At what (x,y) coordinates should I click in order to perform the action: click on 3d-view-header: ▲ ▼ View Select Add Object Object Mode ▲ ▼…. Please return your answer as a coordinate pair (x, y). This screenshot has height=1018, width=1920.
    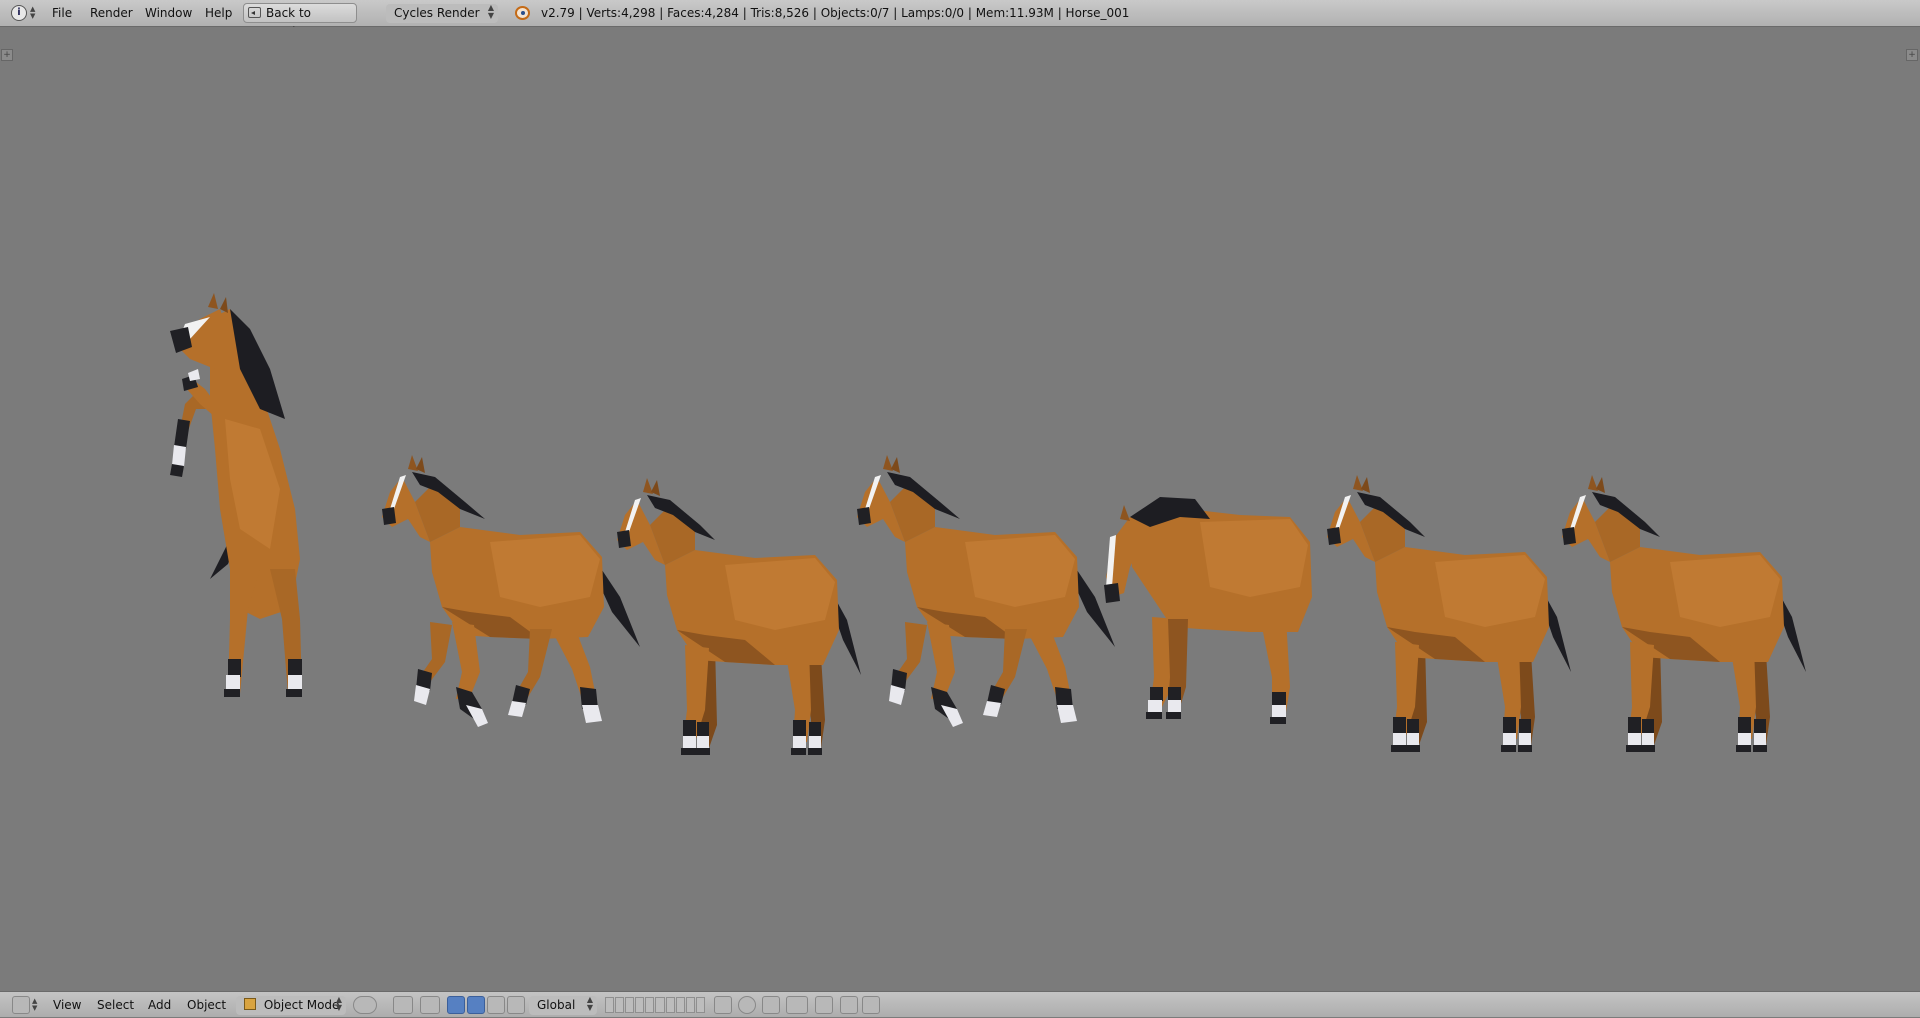
    Looking at the image, I should click on (960, 1004).